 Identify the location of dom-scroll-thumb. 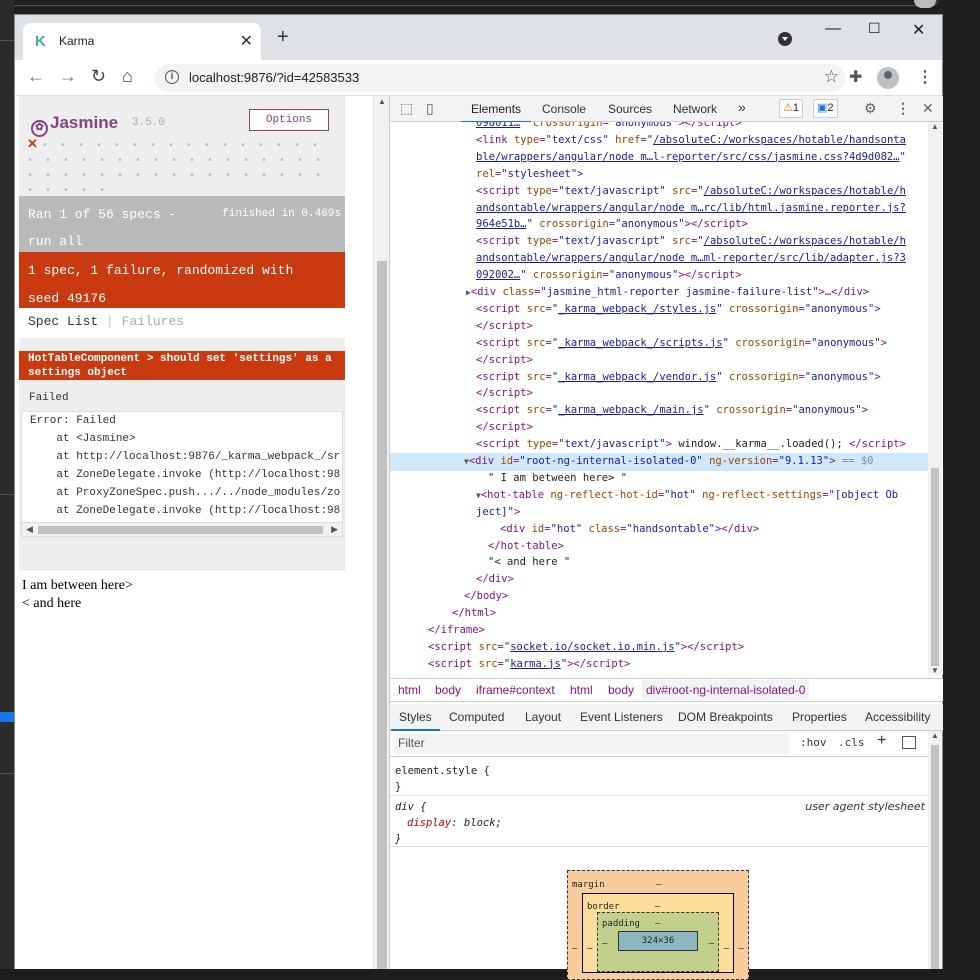
(935, 567).